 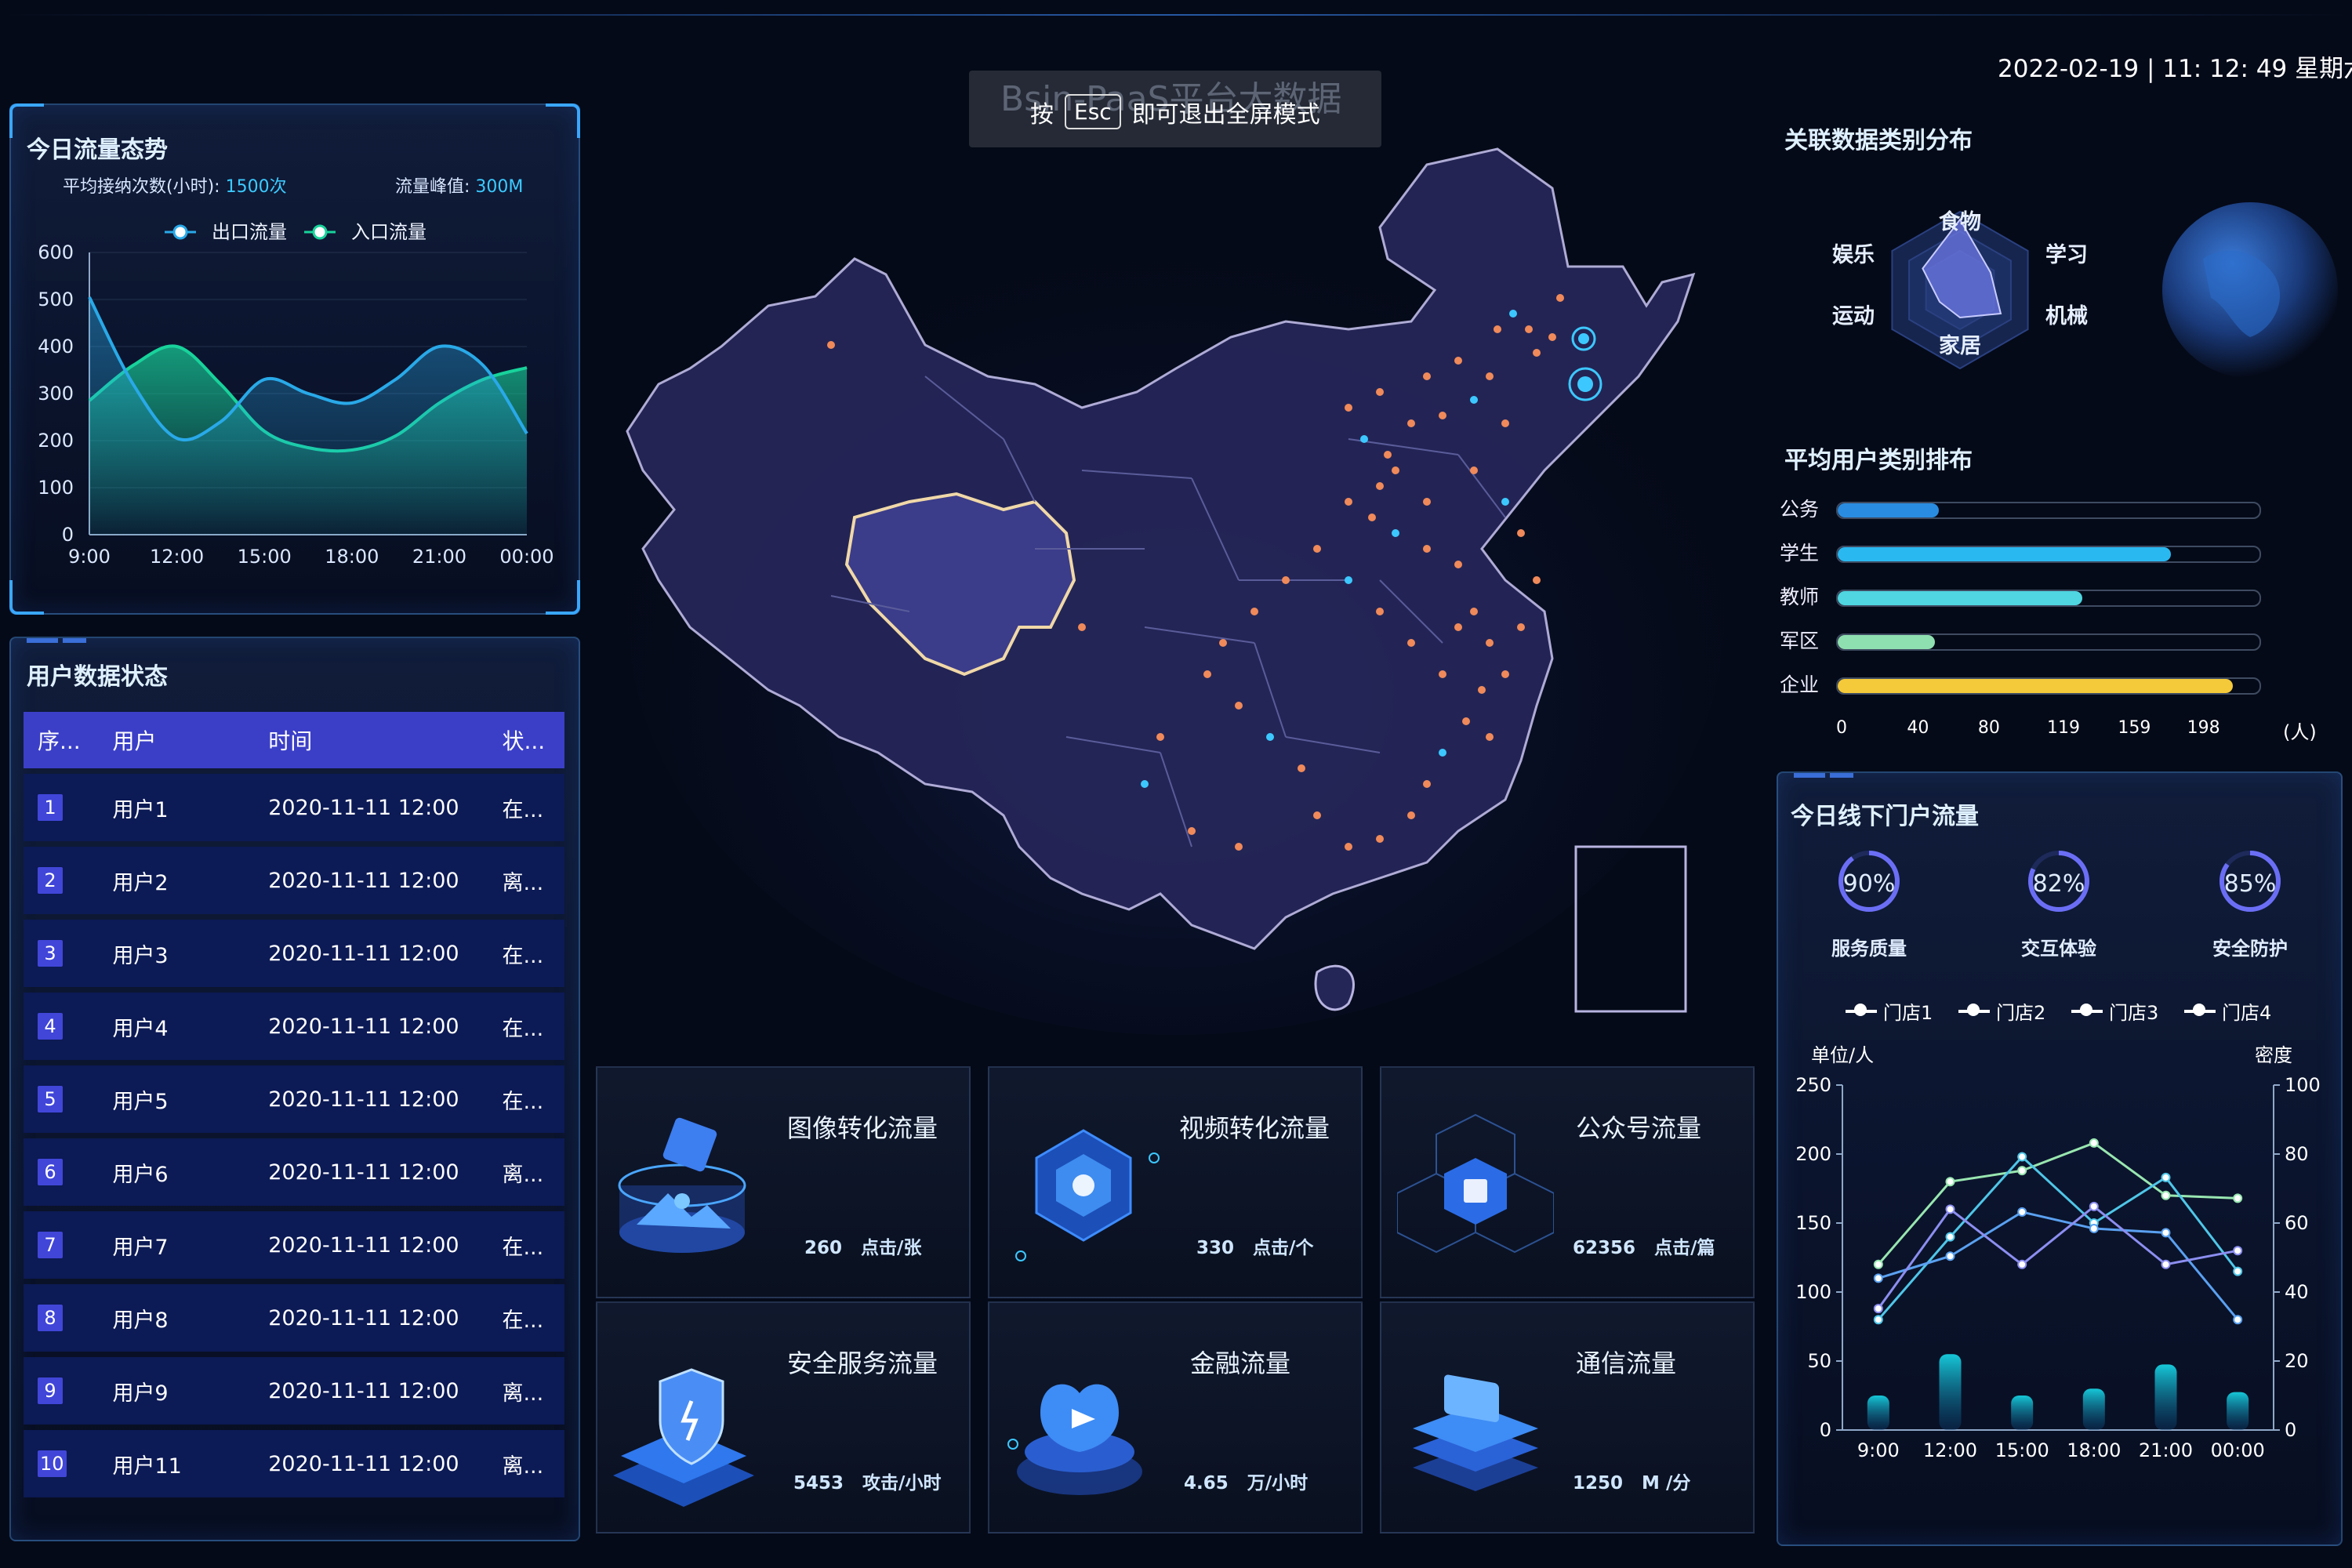 What do you see at coordinates (1074, 1439) in the screenshot?
I see `finance-icon` at bounding box center [1074, 1439].